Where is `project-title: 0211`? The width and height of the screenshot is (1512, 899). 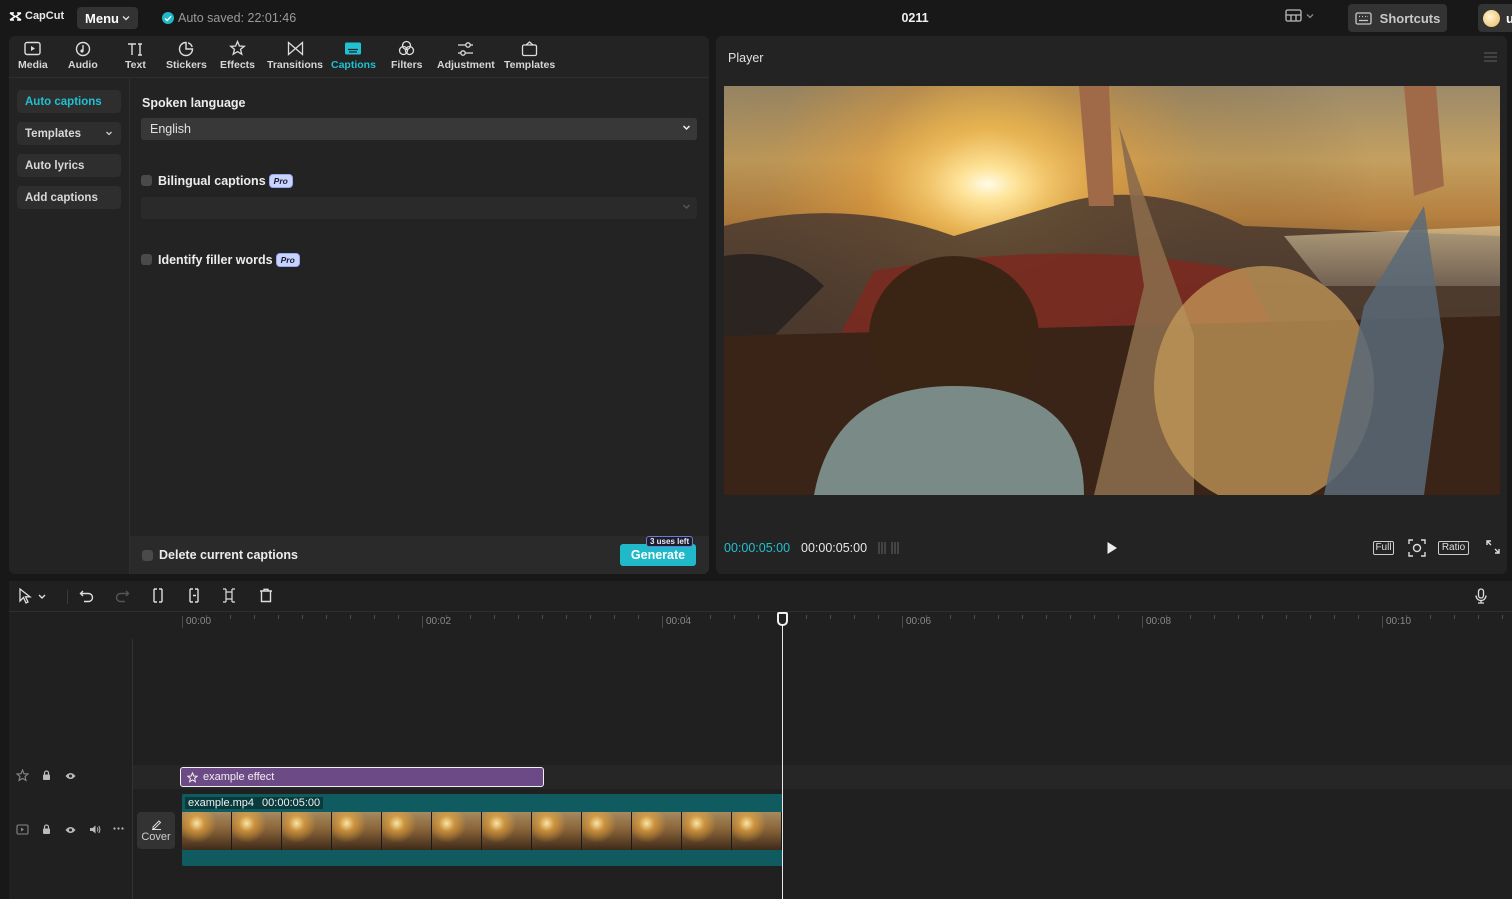 project-title: 0211 is located at coordinates (915, 18).